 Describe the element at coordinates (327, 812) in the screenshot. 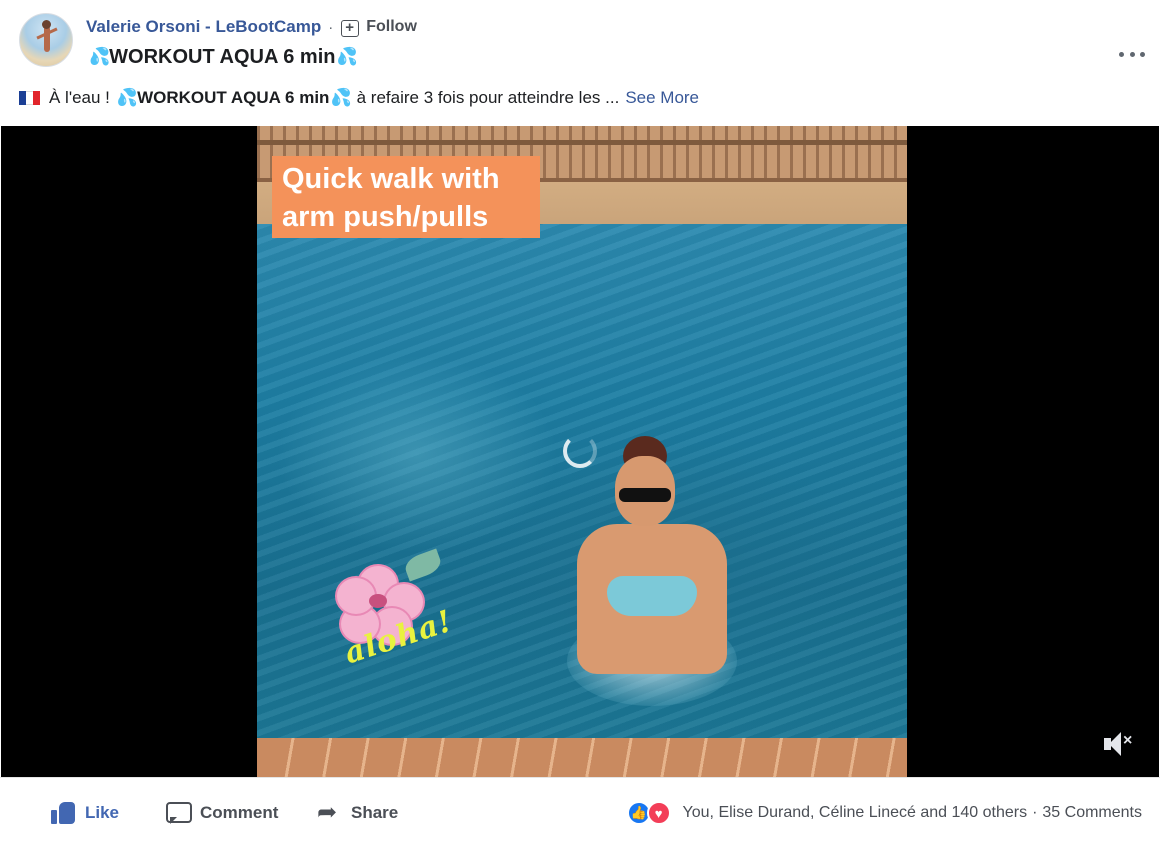

I see `share-arrow-icon: ➦` at that location.